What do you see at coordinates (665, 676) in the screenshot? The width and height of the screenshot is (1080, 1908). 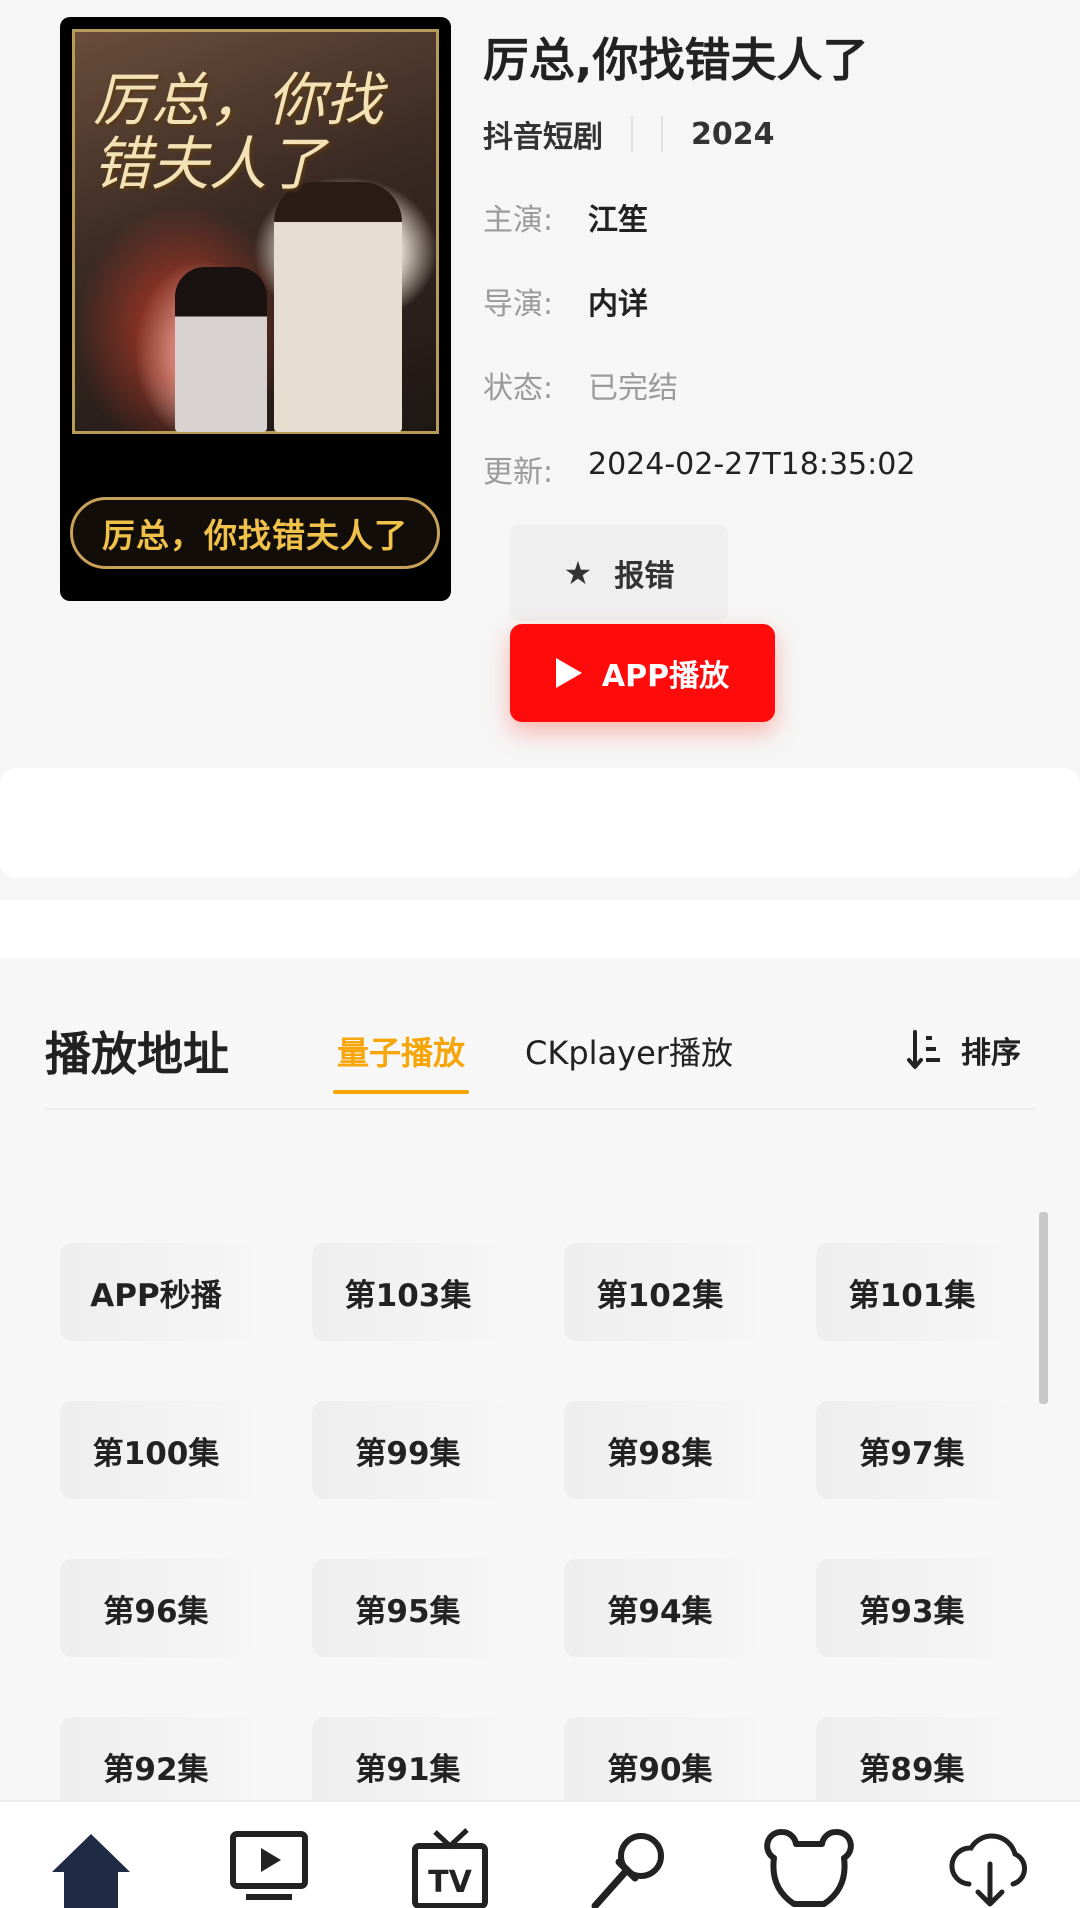 I see `app-play-label: APP播放` at bounding box center [665, 676].